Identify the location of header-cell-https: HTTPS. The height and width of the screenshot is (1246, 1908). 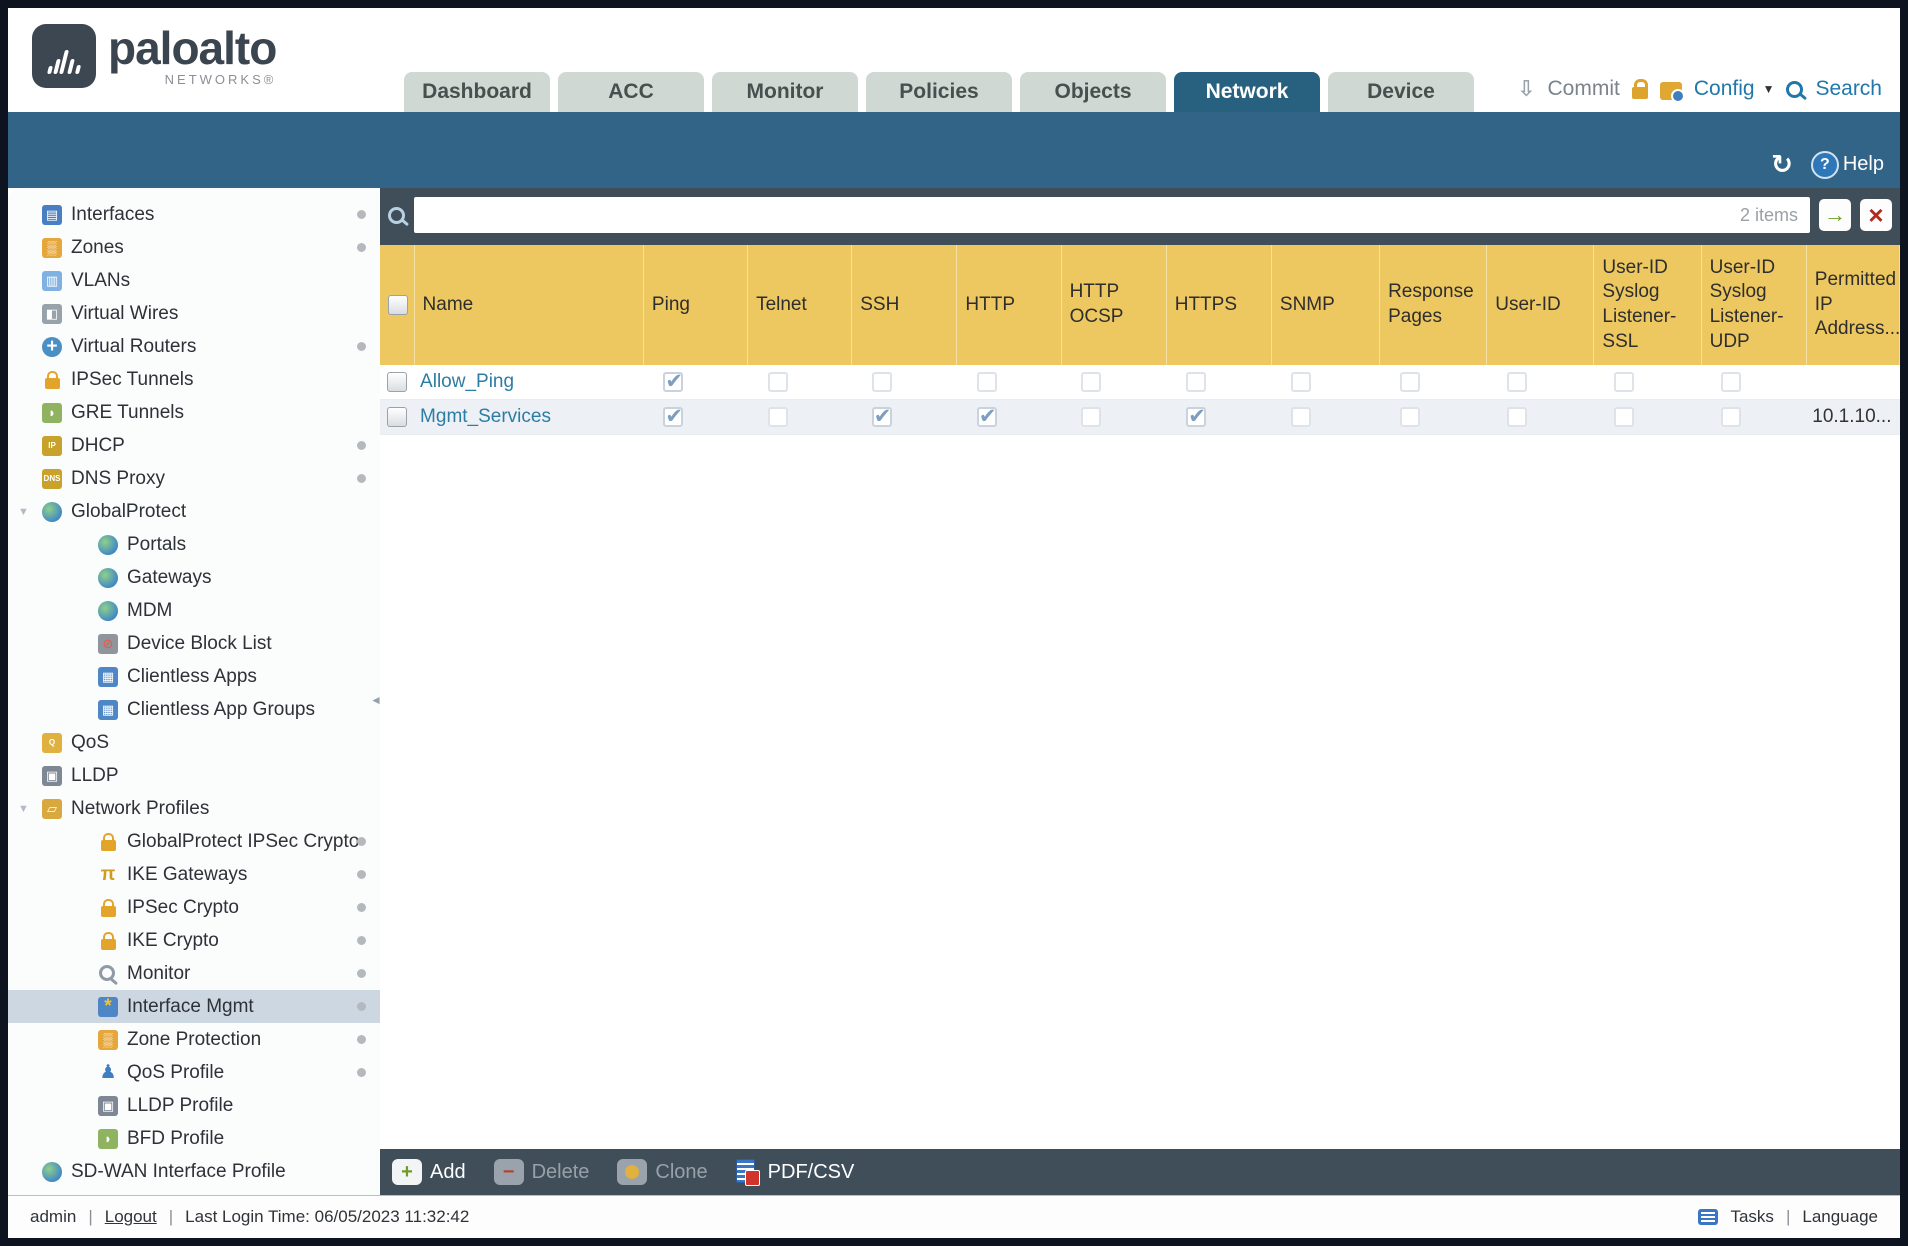
(1219, 305).